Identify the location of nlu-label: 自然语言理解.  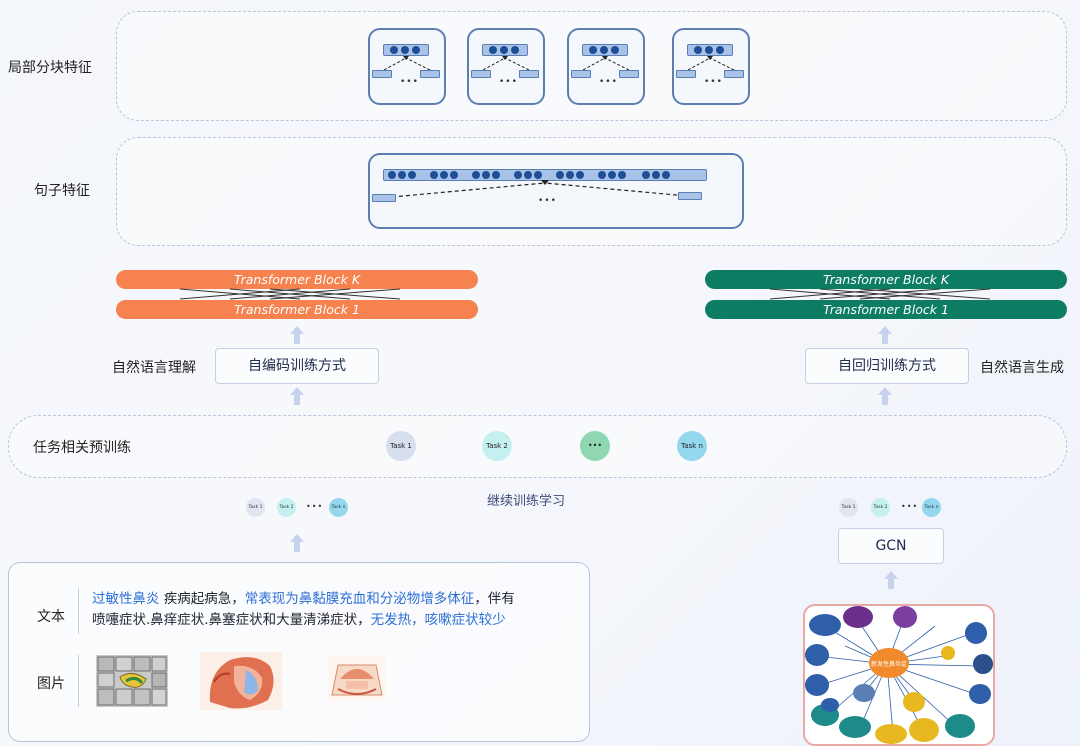
(154, 368).